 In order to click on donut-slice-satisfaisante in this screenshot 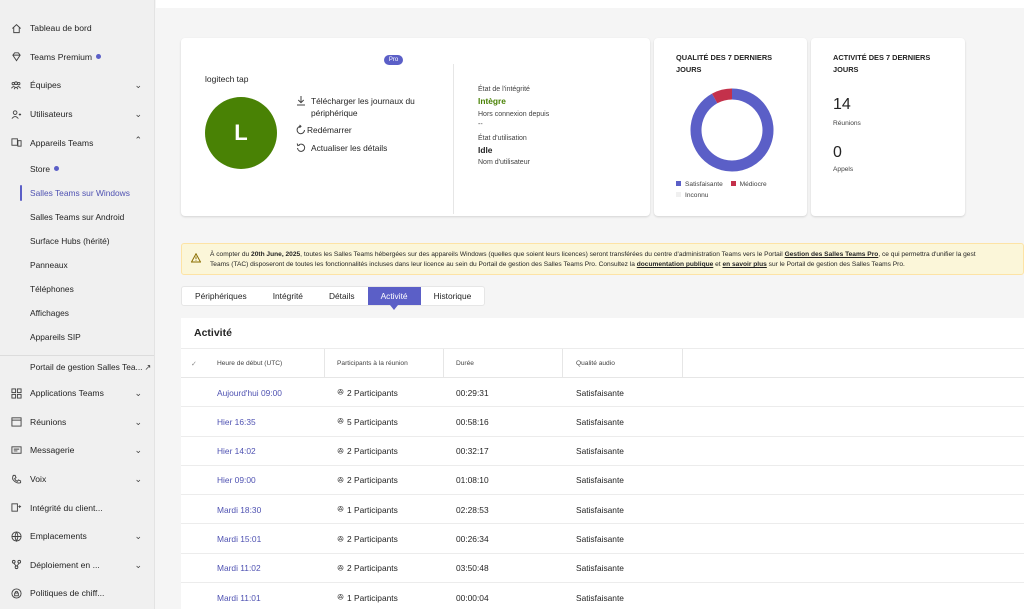, I will do `click(732, 130)`.